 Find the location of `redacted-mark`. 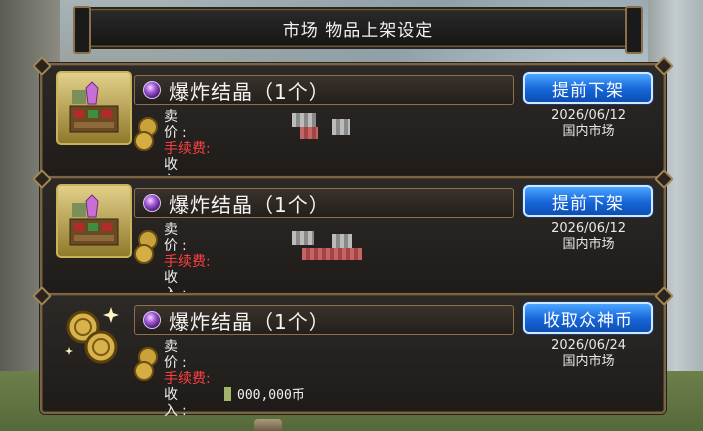

redacted-mark is located at coordinates (227, 394).